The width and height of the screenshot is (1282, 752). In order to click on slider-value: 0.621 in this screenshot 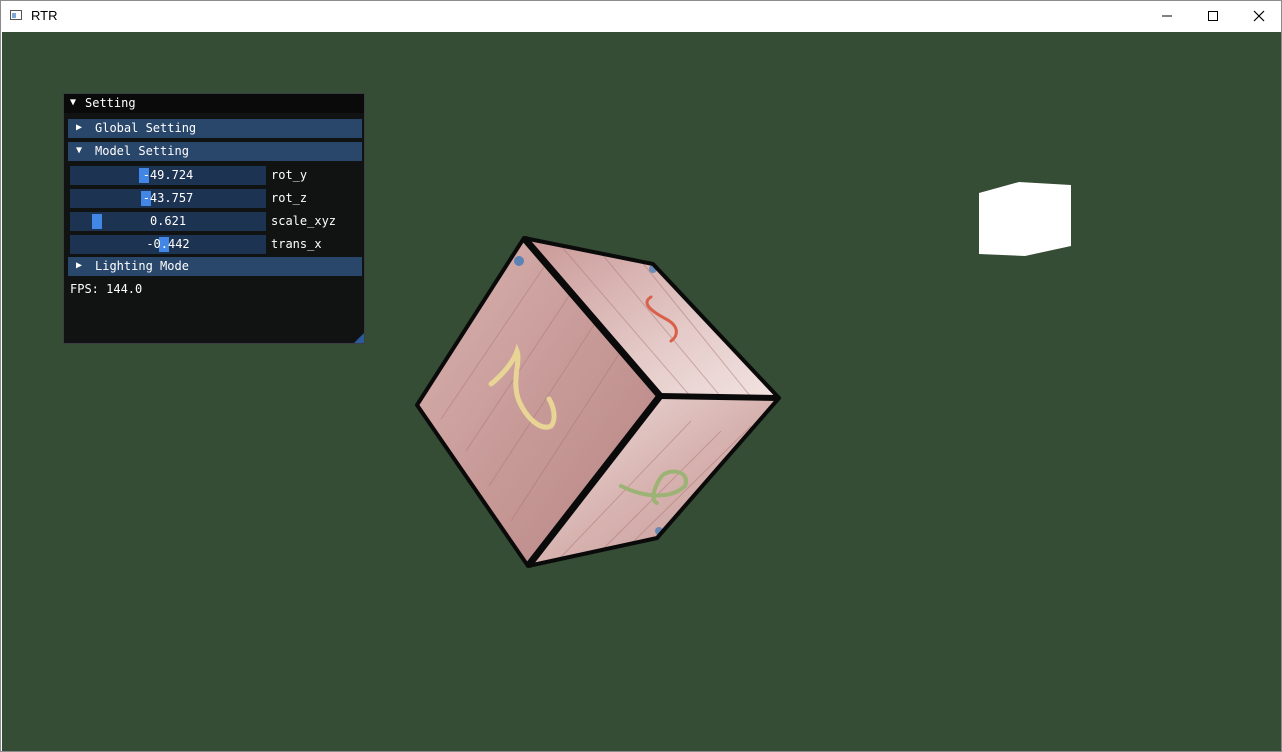, I will do `click(168, 221)`.